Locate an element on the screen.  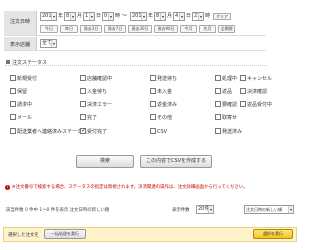
status-checkbox-store-checking: 店舗確認中 is located at coordinates (96, 79).